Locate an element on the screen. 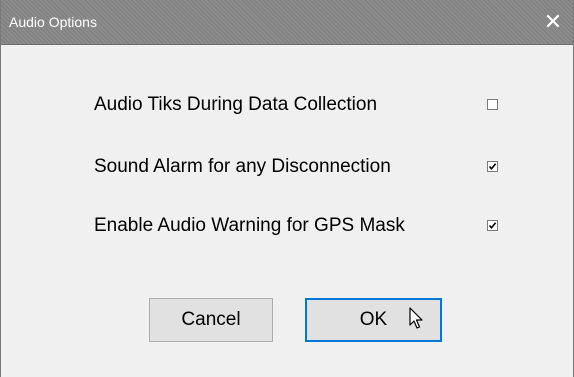 Image resolution: width=574 pixels, height=377 pixels. close-icon: ✕ is located at coordinates (553, 22).